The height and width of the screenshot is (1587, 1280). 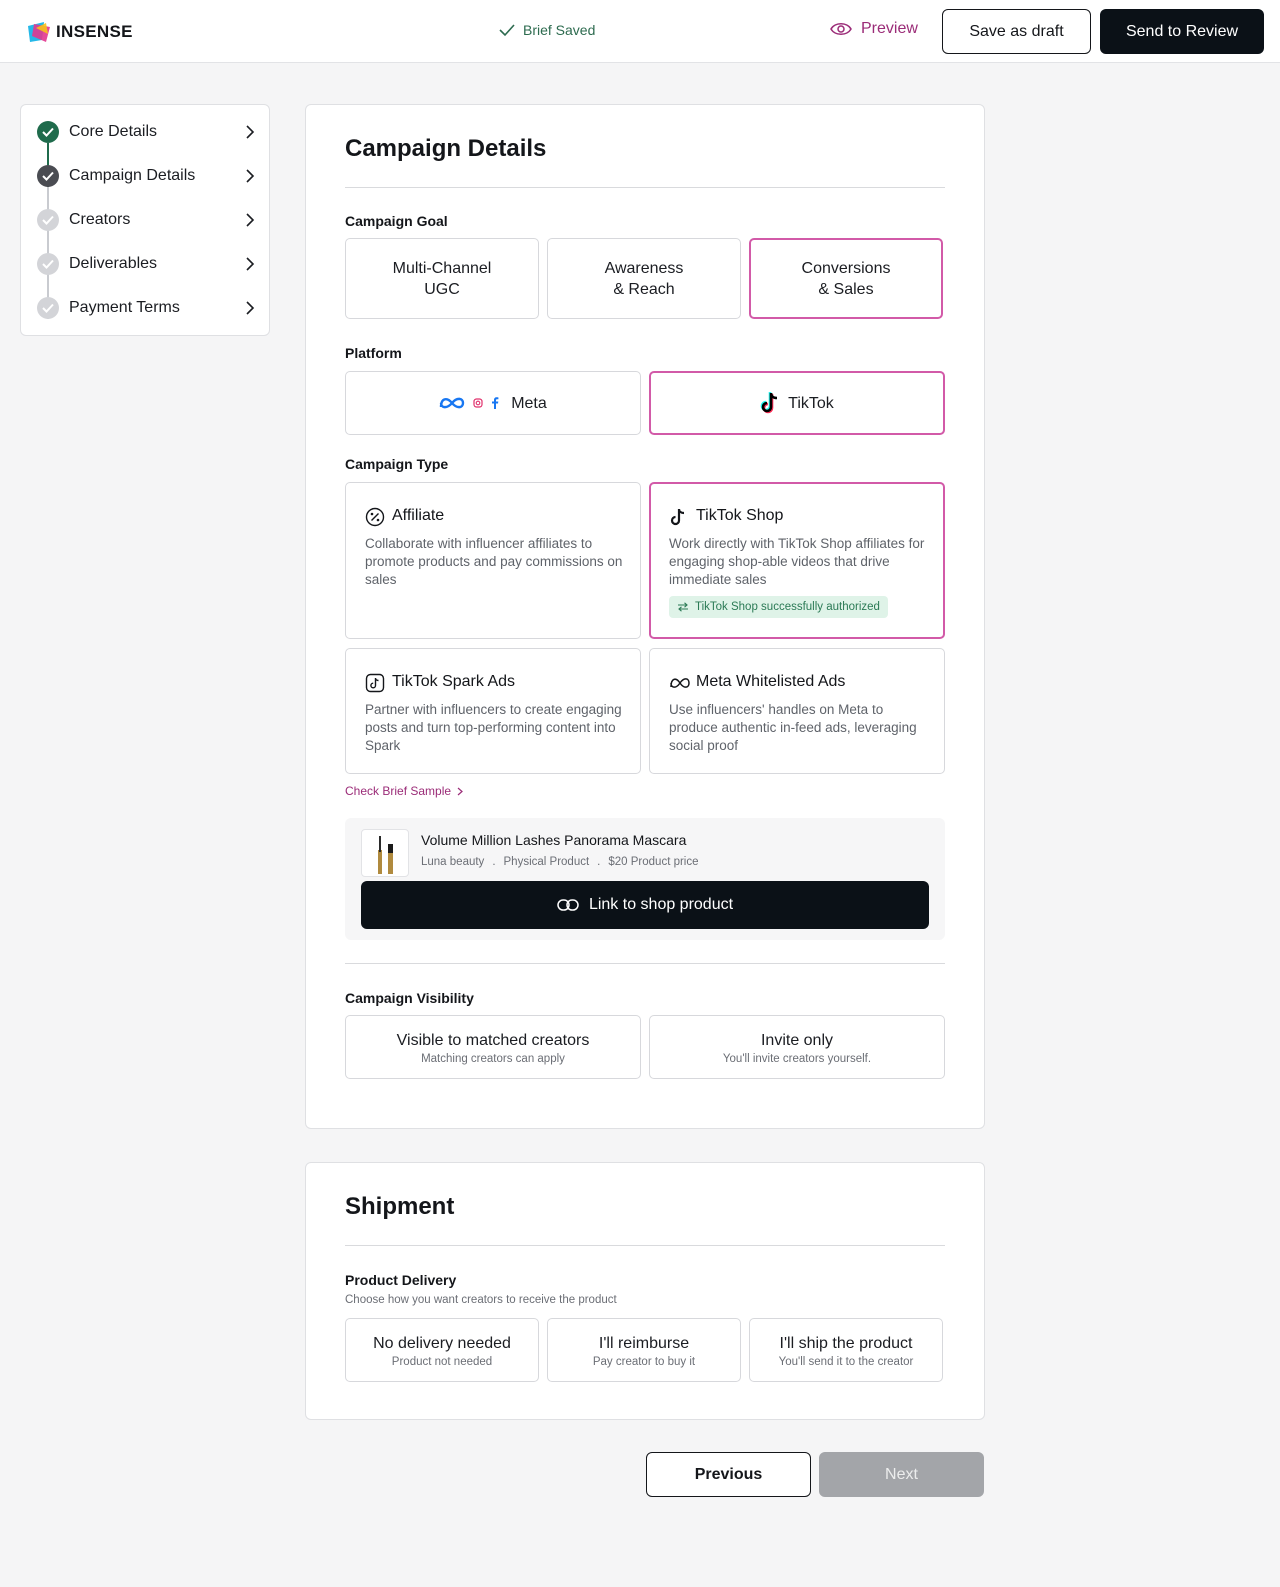 What do you see at coordinates (493, 1040) in the screenshot?
I see `option-title: Visible to matched creators` at bounding box center [493, 1040].